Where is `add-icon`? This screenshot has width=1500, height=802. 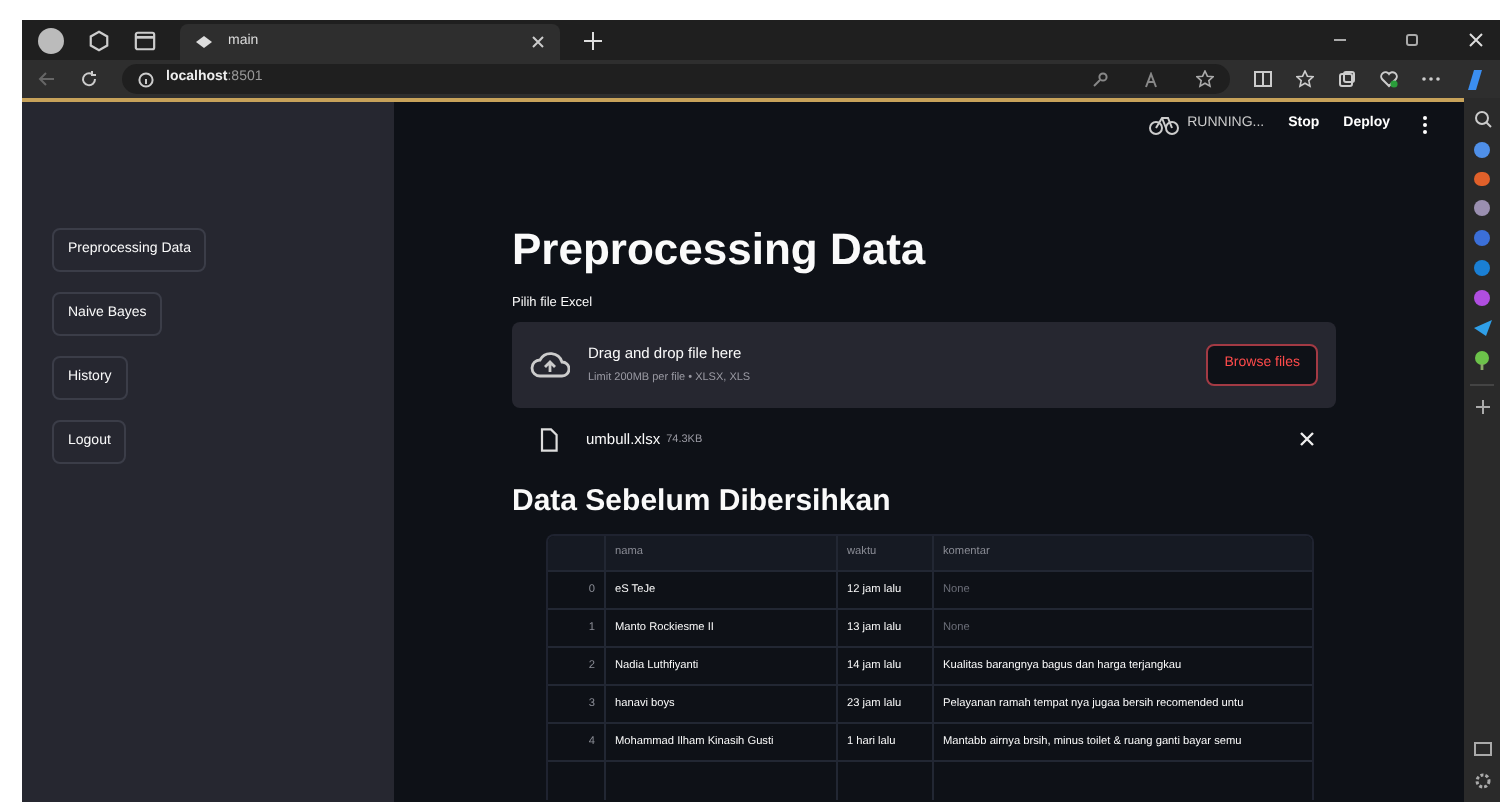
add-icon is located at coordinates (1482, 407).